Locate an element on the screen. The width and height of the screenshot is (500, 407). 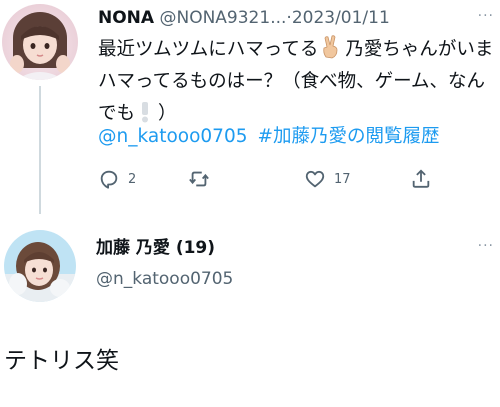
mention-link: @n_katooo0705 is located at coordinates (173, 136).